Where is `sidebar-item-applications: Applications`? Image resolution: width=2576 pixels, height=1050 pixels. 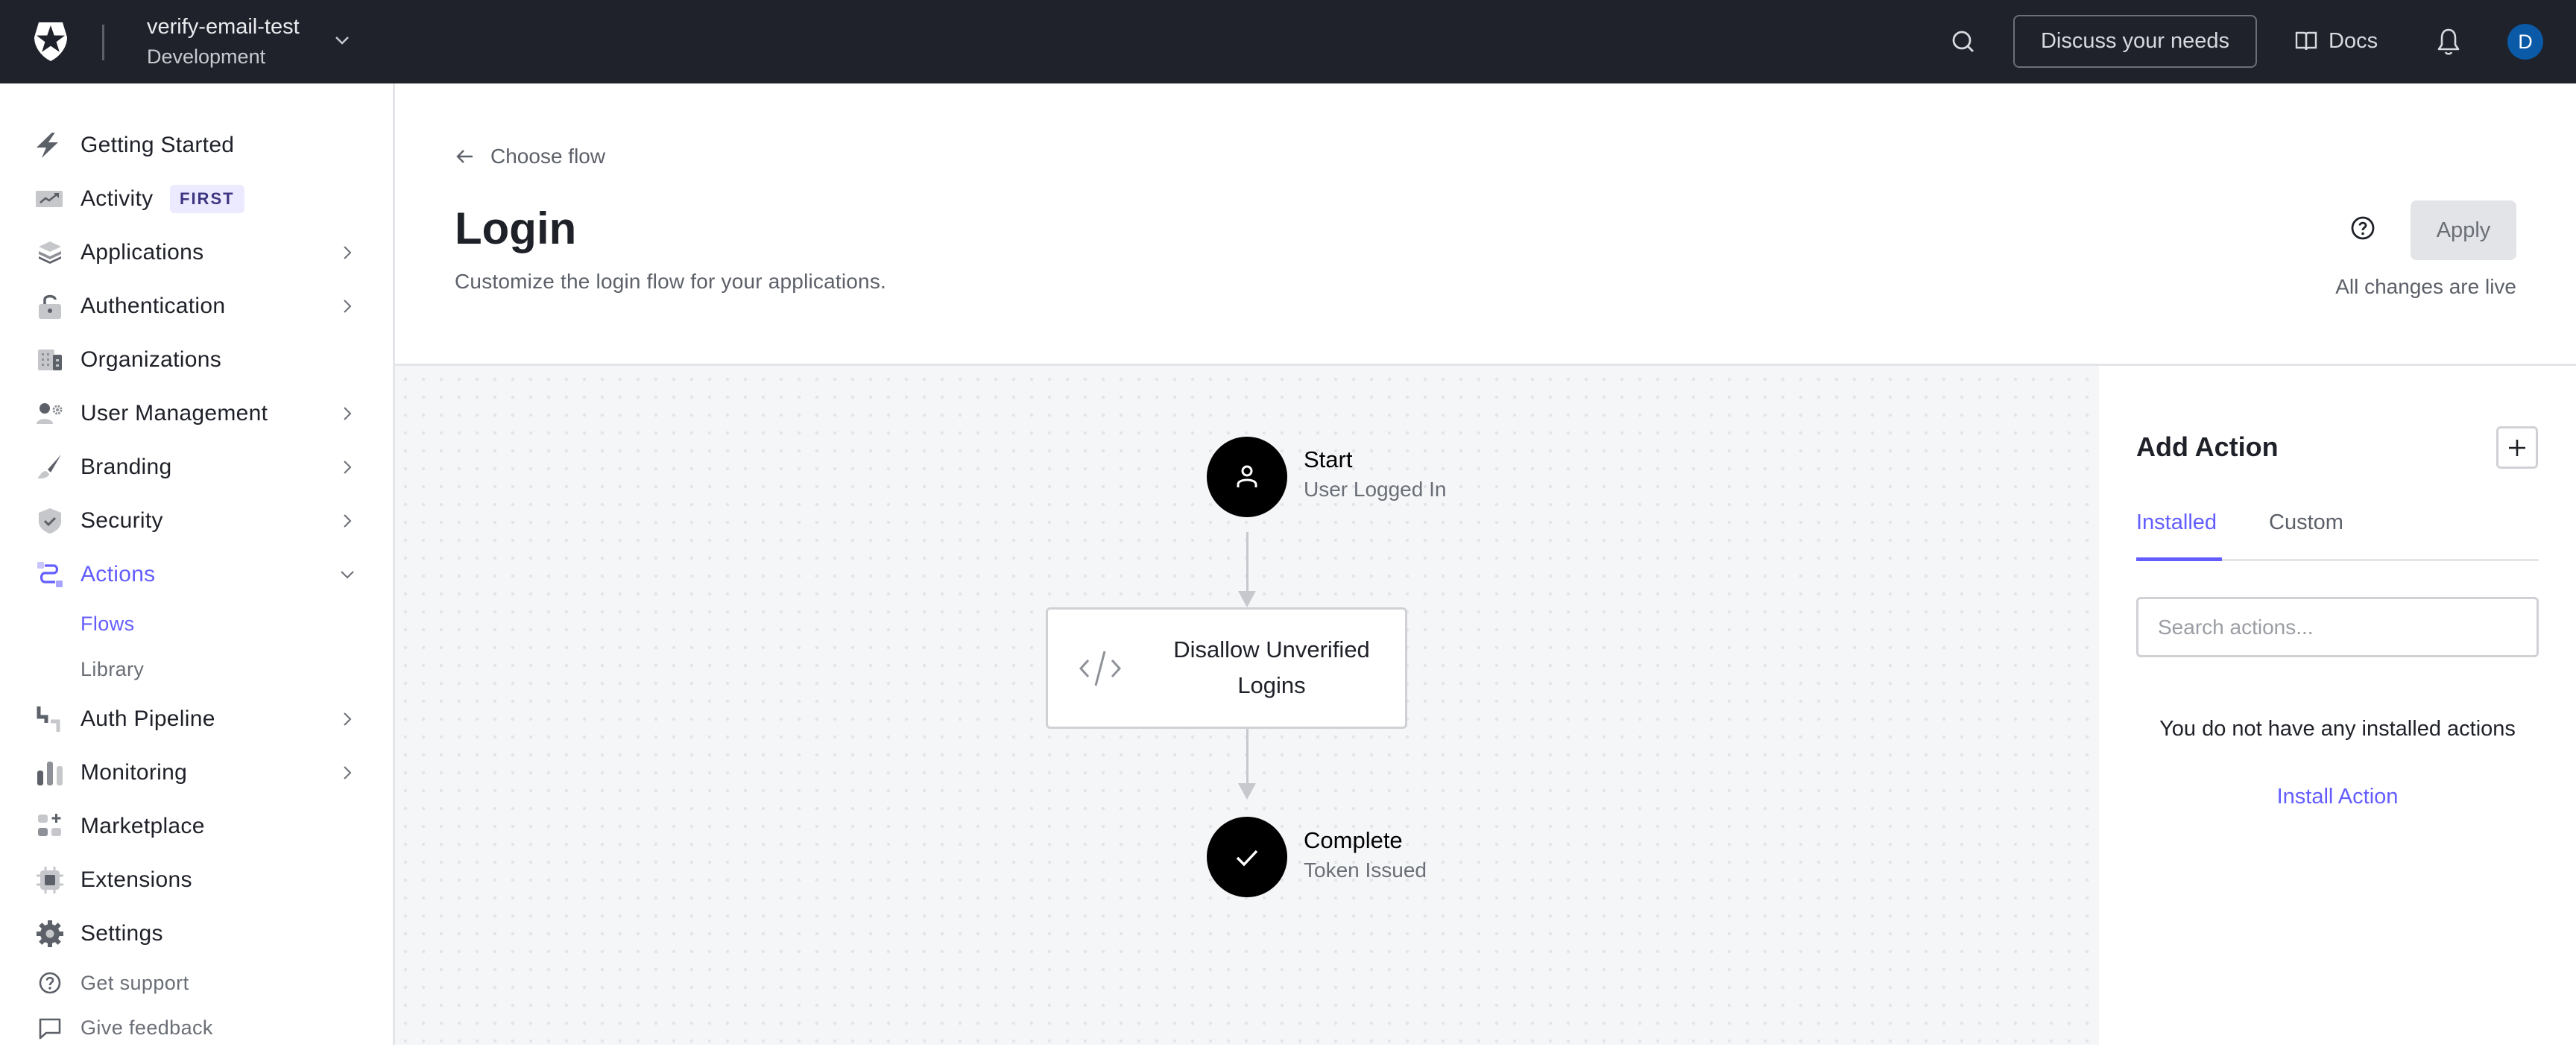
sidebar-item-applications: Applications is located at coordinates (196, 252).